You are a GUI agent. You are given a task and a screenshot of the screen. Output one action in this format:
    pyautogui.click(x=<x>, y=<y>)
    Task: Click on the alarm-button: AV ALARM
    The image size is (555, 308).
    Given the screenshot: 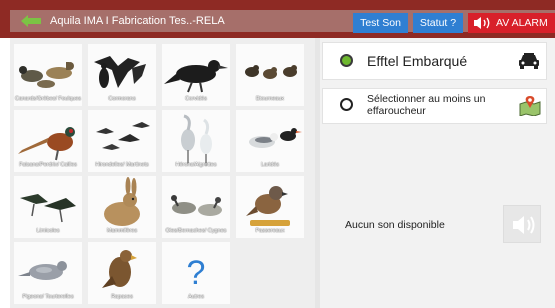 What is the action you would take?
    pyautogui.click(x=511, y=23)
    